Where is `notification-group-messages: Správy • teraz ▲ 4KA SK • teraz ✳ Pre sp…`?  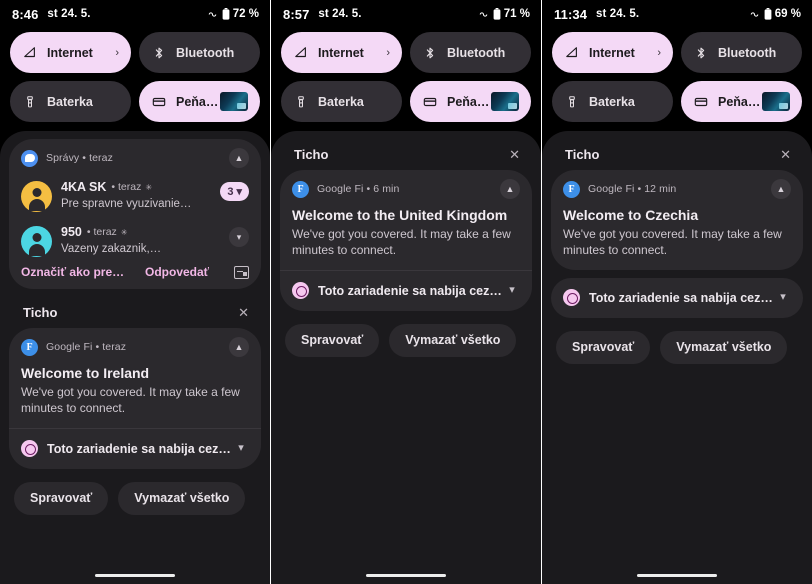
notification-group-messages: Správy • teraz ▲ 4KA SK • teraz ✳ Pre sp… is located at coordinates (135, 214).